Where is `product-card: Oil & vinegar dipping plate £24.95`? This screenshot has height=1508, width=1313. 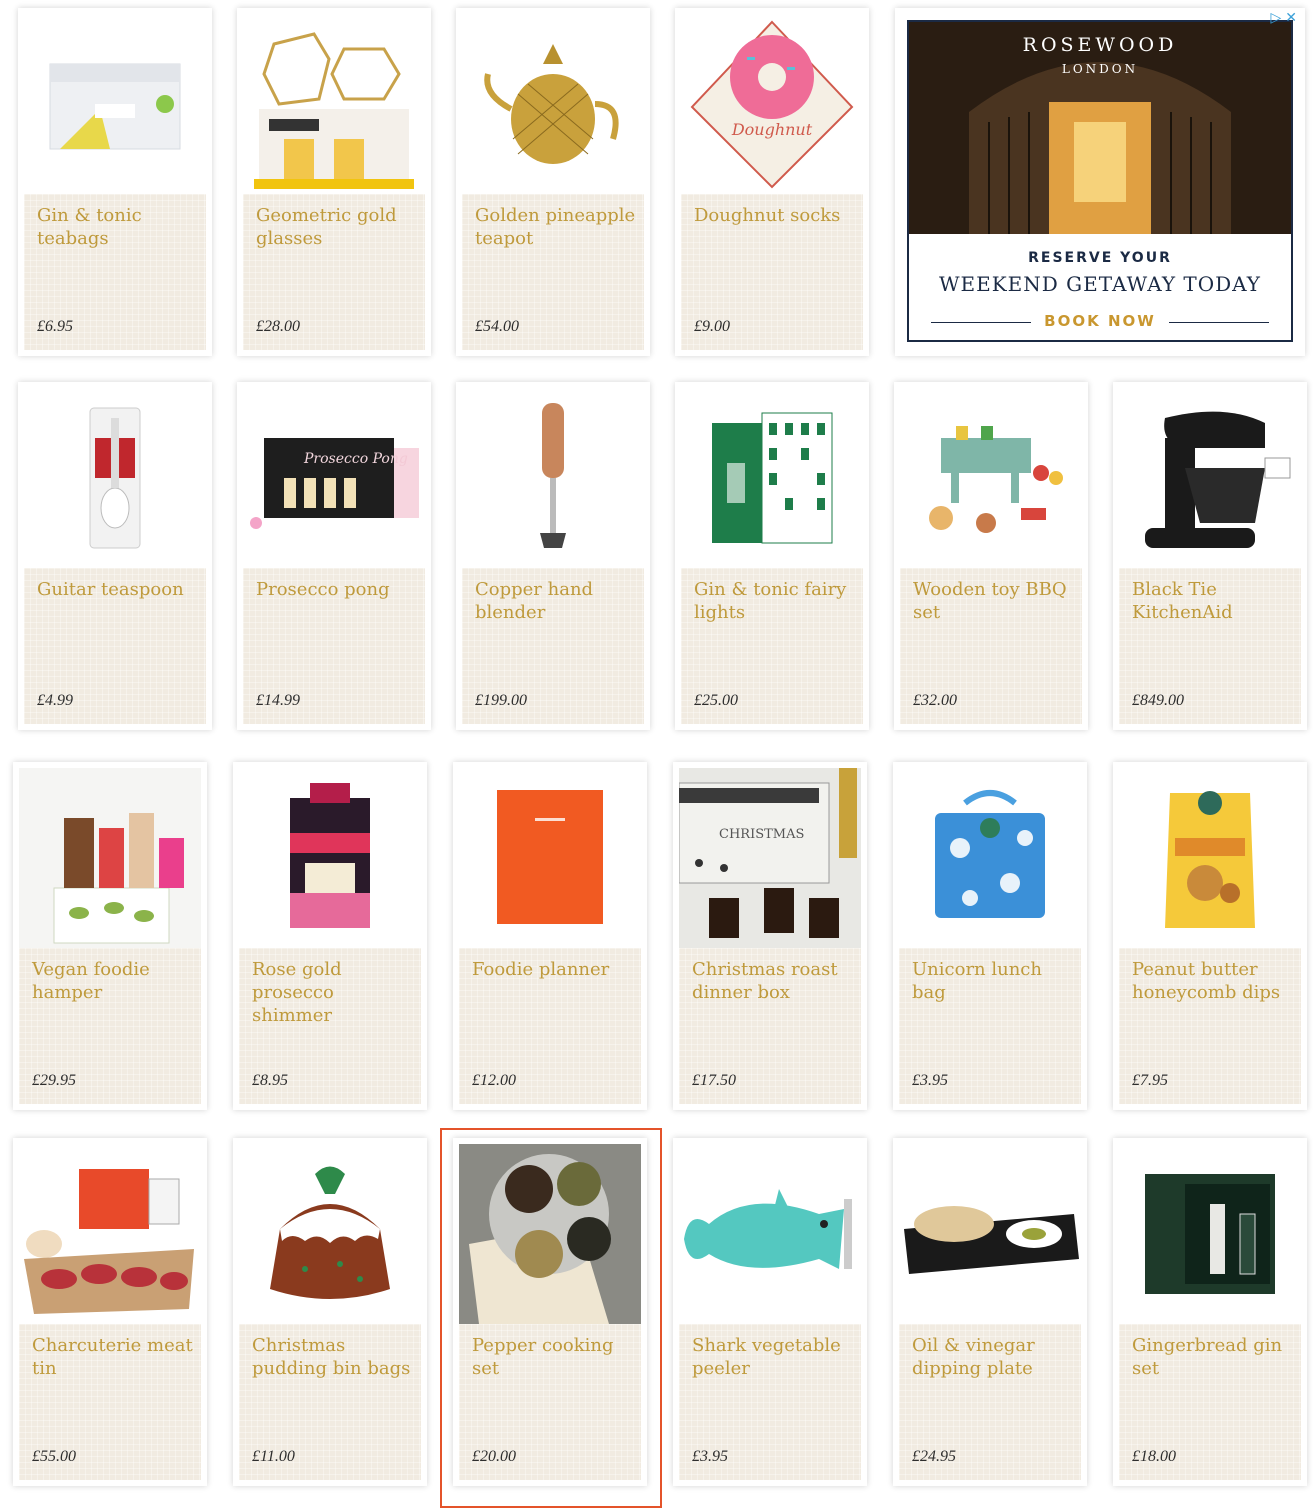 product-card: Oil & vinegar dipping plate £24.95 is located at coordinates (990, 1312).